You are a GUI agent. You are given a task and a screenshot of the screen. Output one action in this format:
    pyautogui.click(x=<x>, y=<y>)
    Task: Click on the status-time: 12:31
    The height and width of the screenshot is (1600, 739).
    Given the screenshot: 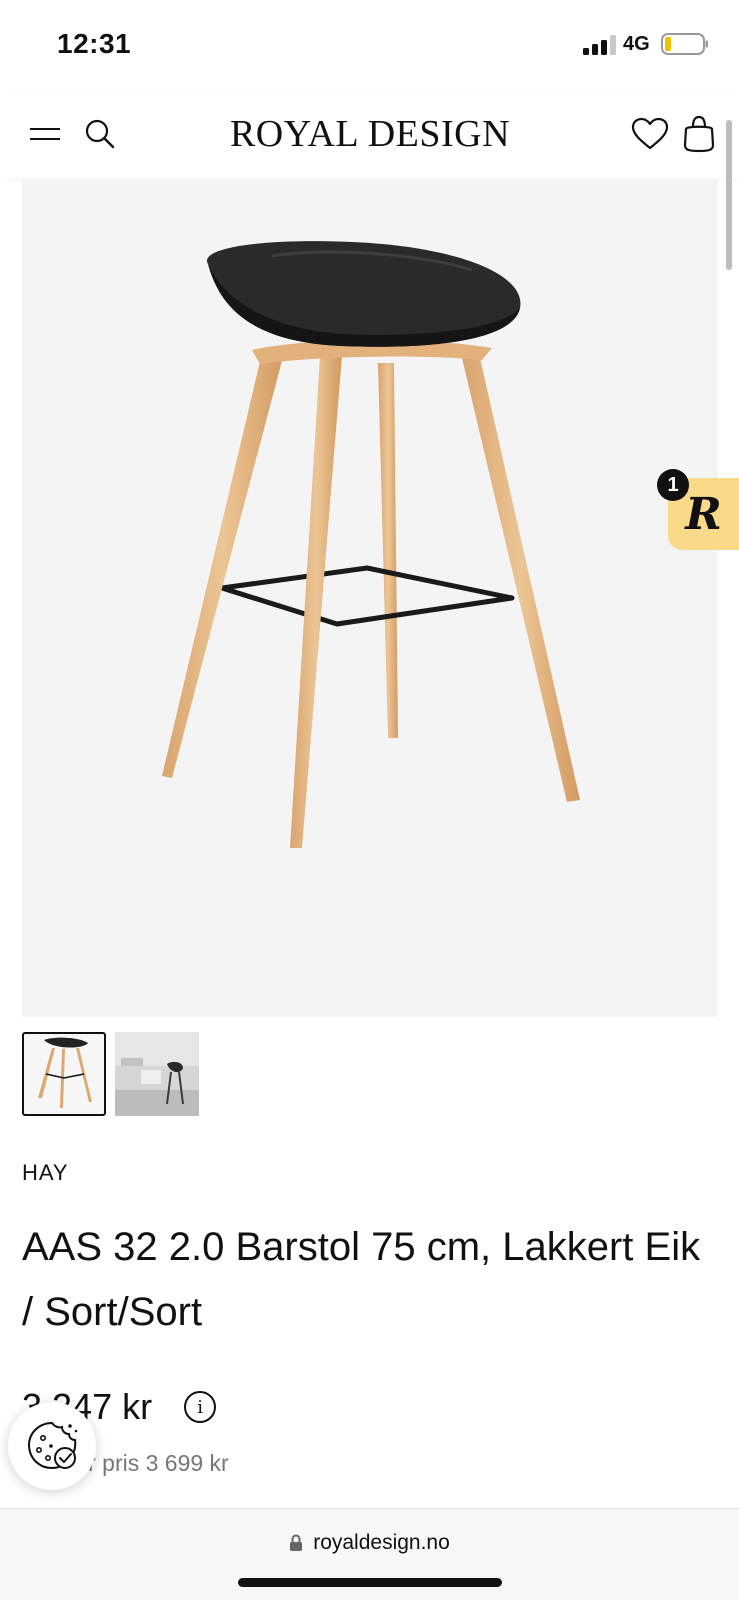 What is the action you would take?
    pyautogui.click(x=94, y=43)
    